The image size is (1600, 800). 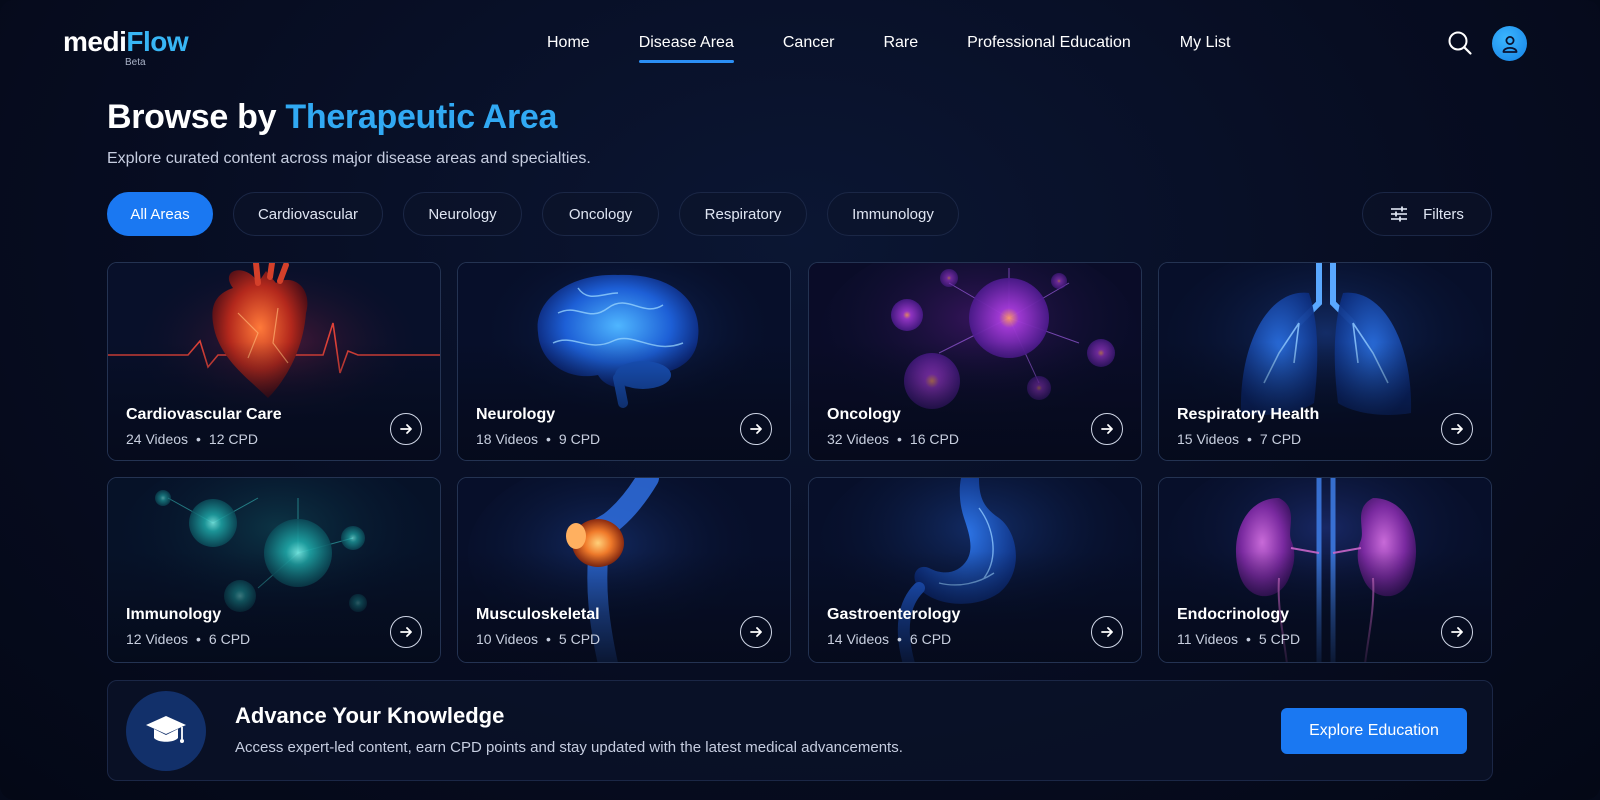 I want to click on chip-neurology: Neurology, so click(x=462, y=214).